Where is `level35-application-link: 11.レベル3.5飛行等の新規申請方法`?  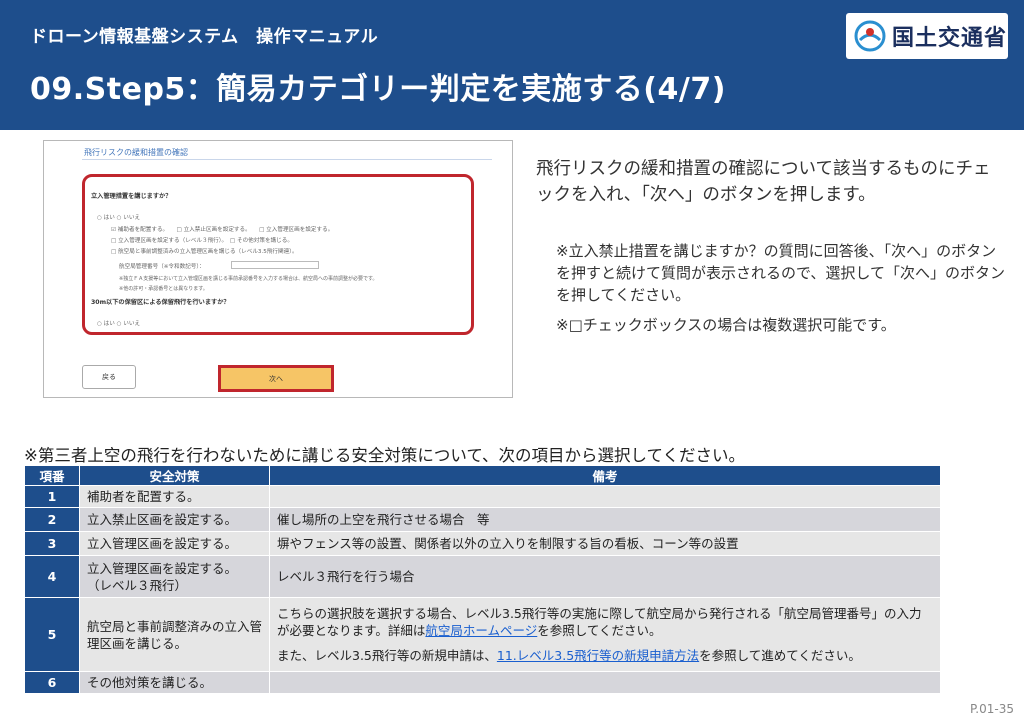
level35-application-link: 11.レベル3.5飛行等の新規申請方法 is located at coordinates (598, 655).